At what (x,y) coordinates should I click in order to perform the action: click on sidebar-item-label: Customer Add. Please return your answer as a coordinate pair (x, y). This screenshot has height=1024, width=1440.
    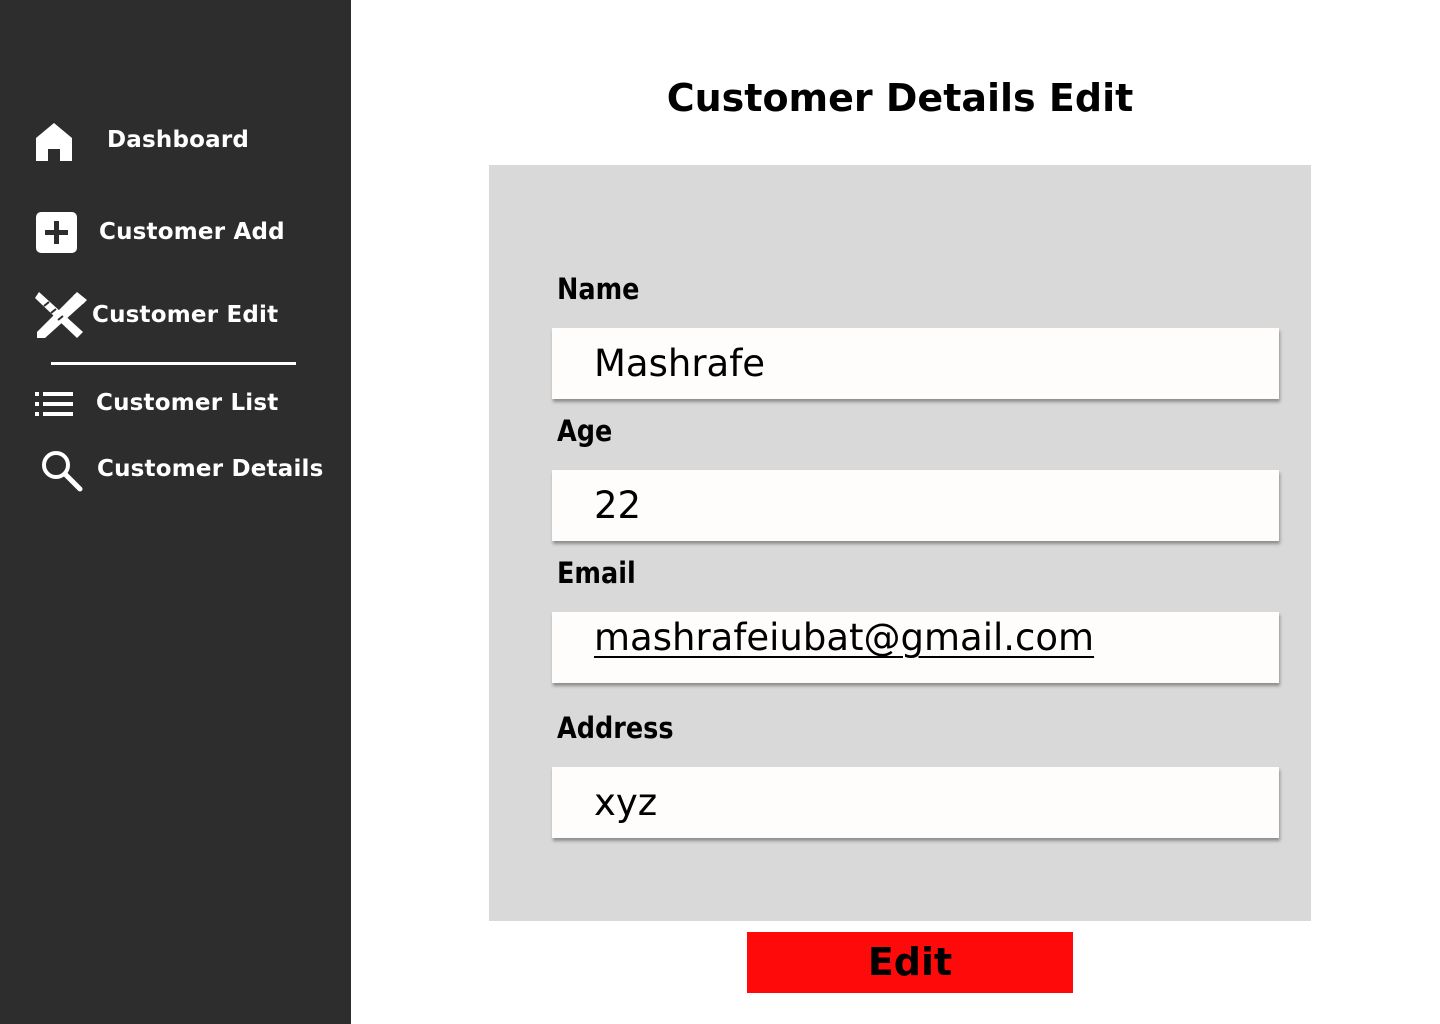
    Looking at the image, I should click on (192, 232).